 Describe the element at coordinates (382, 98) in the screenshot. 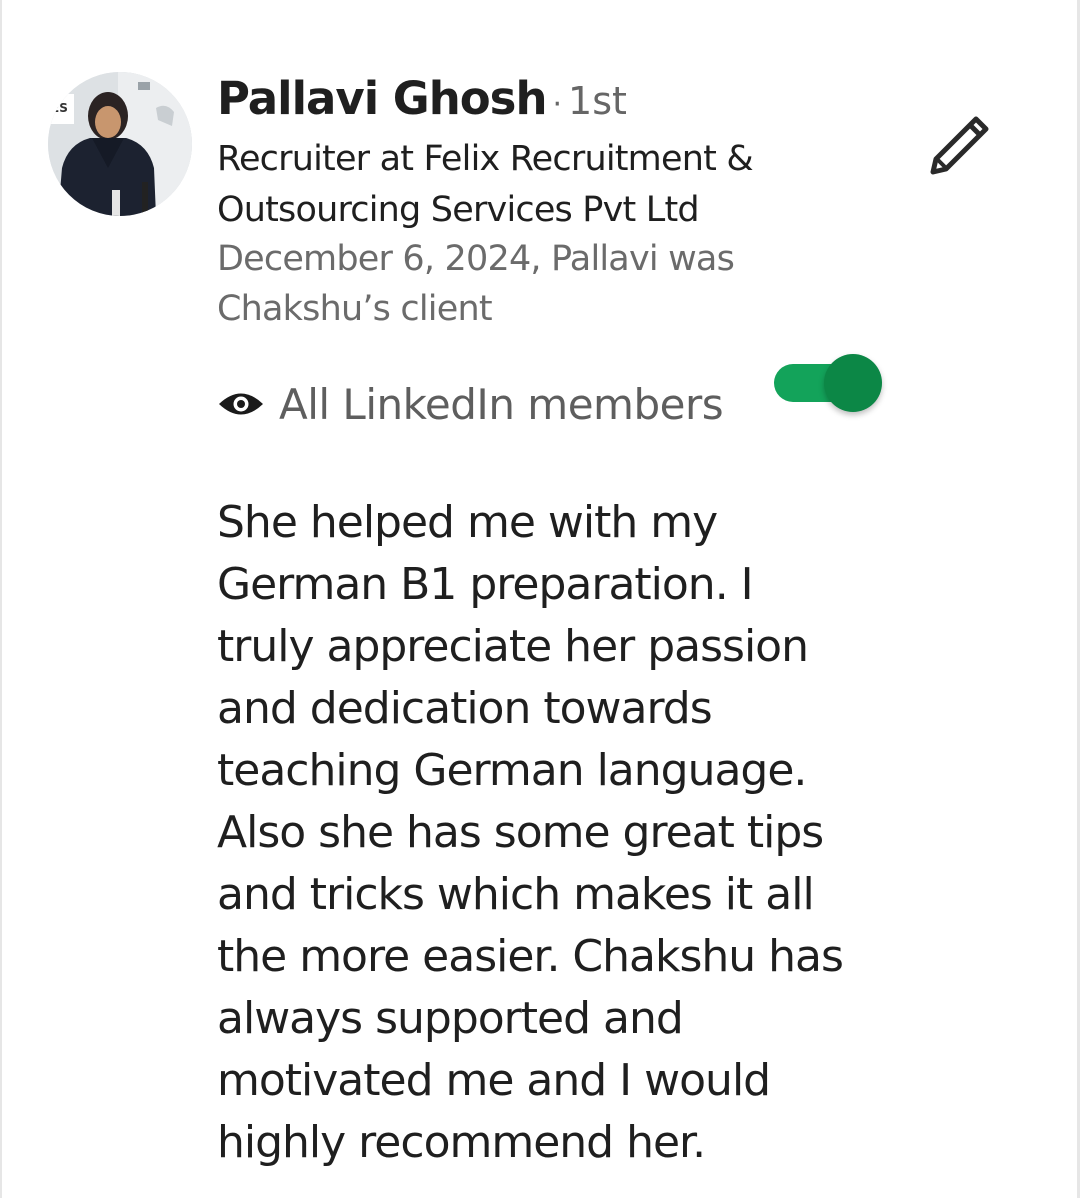

I see `recommender-name: Pallavi Ghosh` at that location.